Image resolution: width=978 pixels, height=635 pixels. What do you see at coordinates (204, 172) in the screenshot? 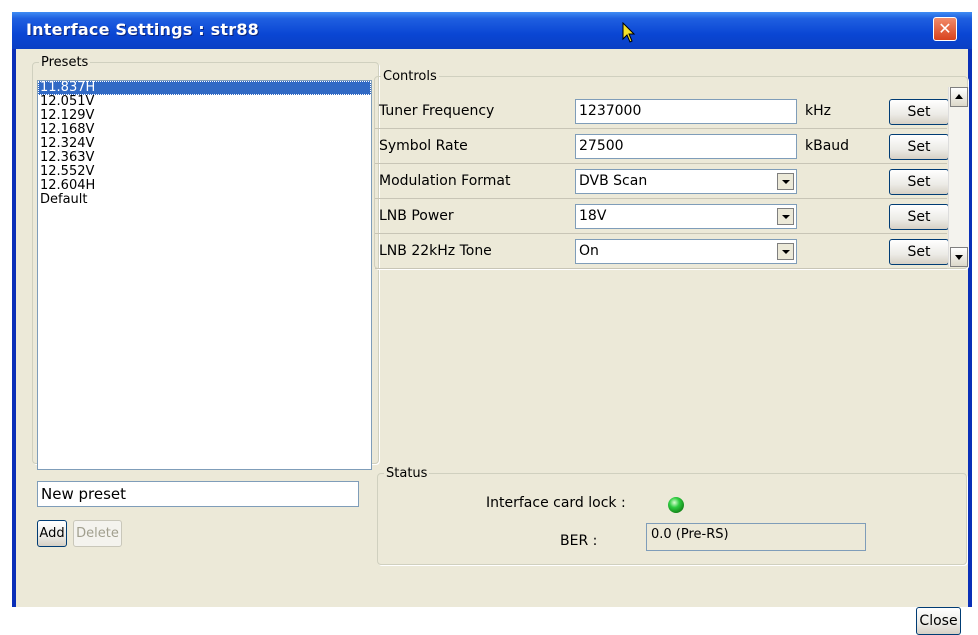
I see `preset-item: 12.552V` at bounding box center [204, 172].